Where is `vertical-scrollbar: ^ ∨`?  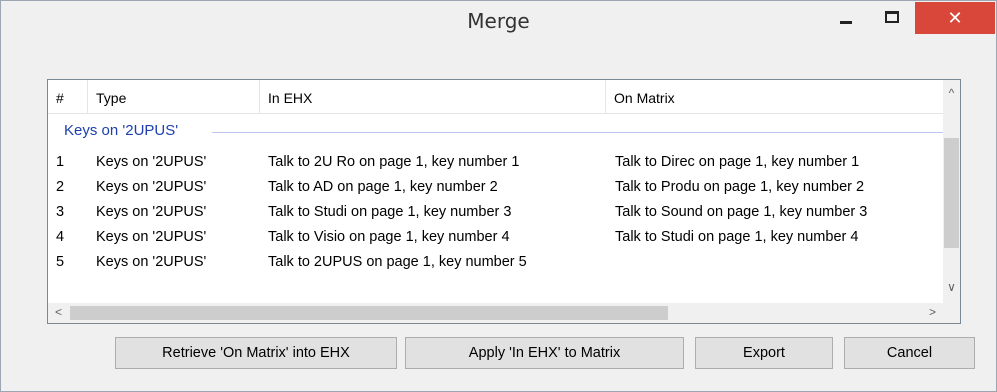
vertical-scrollbar: ^ ∨ is located at coordinates (951, 193).